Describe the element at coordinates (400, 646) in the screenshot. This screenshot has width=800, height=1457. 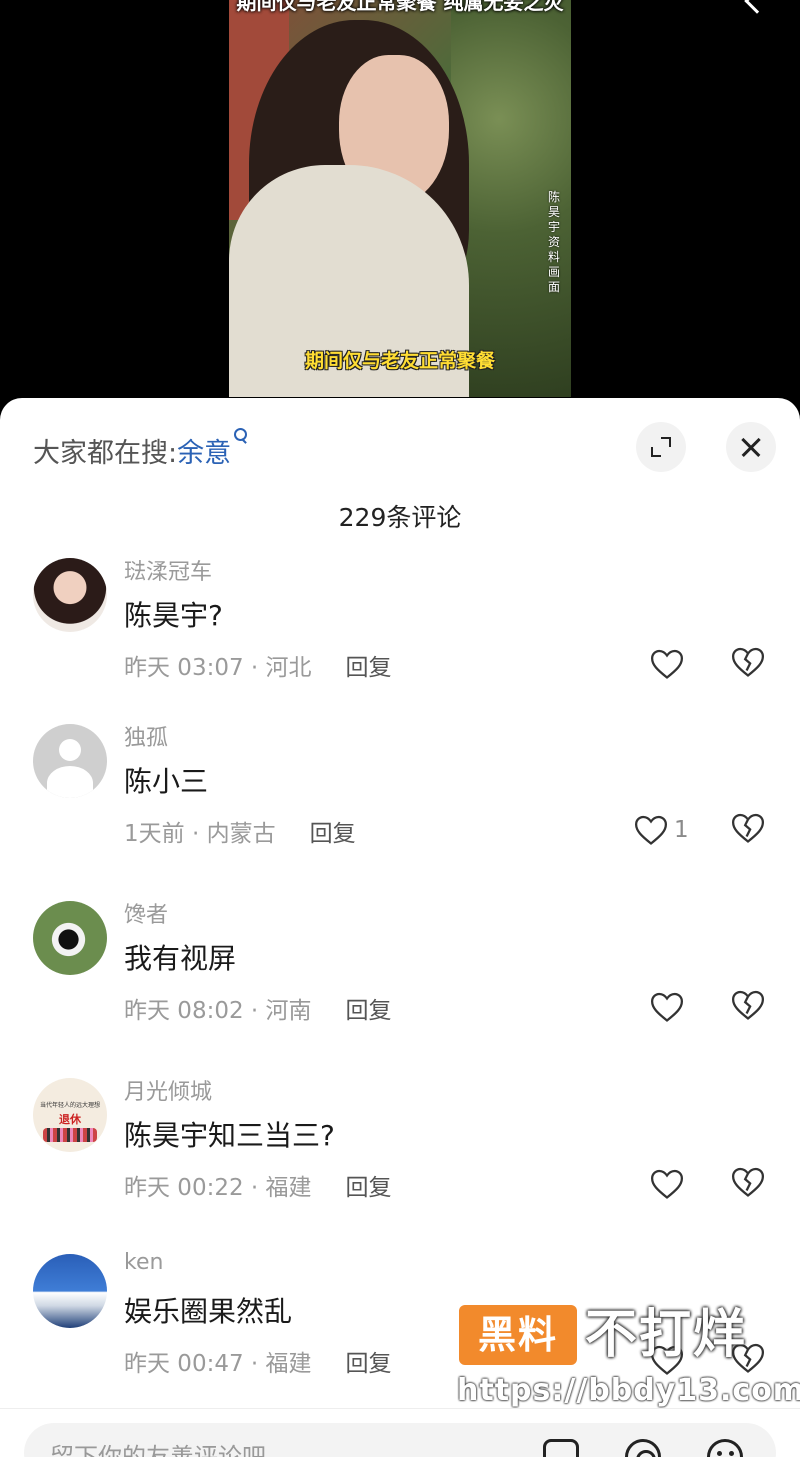
I see `comment-item: 琺渘冠车 陈昊宇? 昨天 03:07 · 河北 回复` at that location.